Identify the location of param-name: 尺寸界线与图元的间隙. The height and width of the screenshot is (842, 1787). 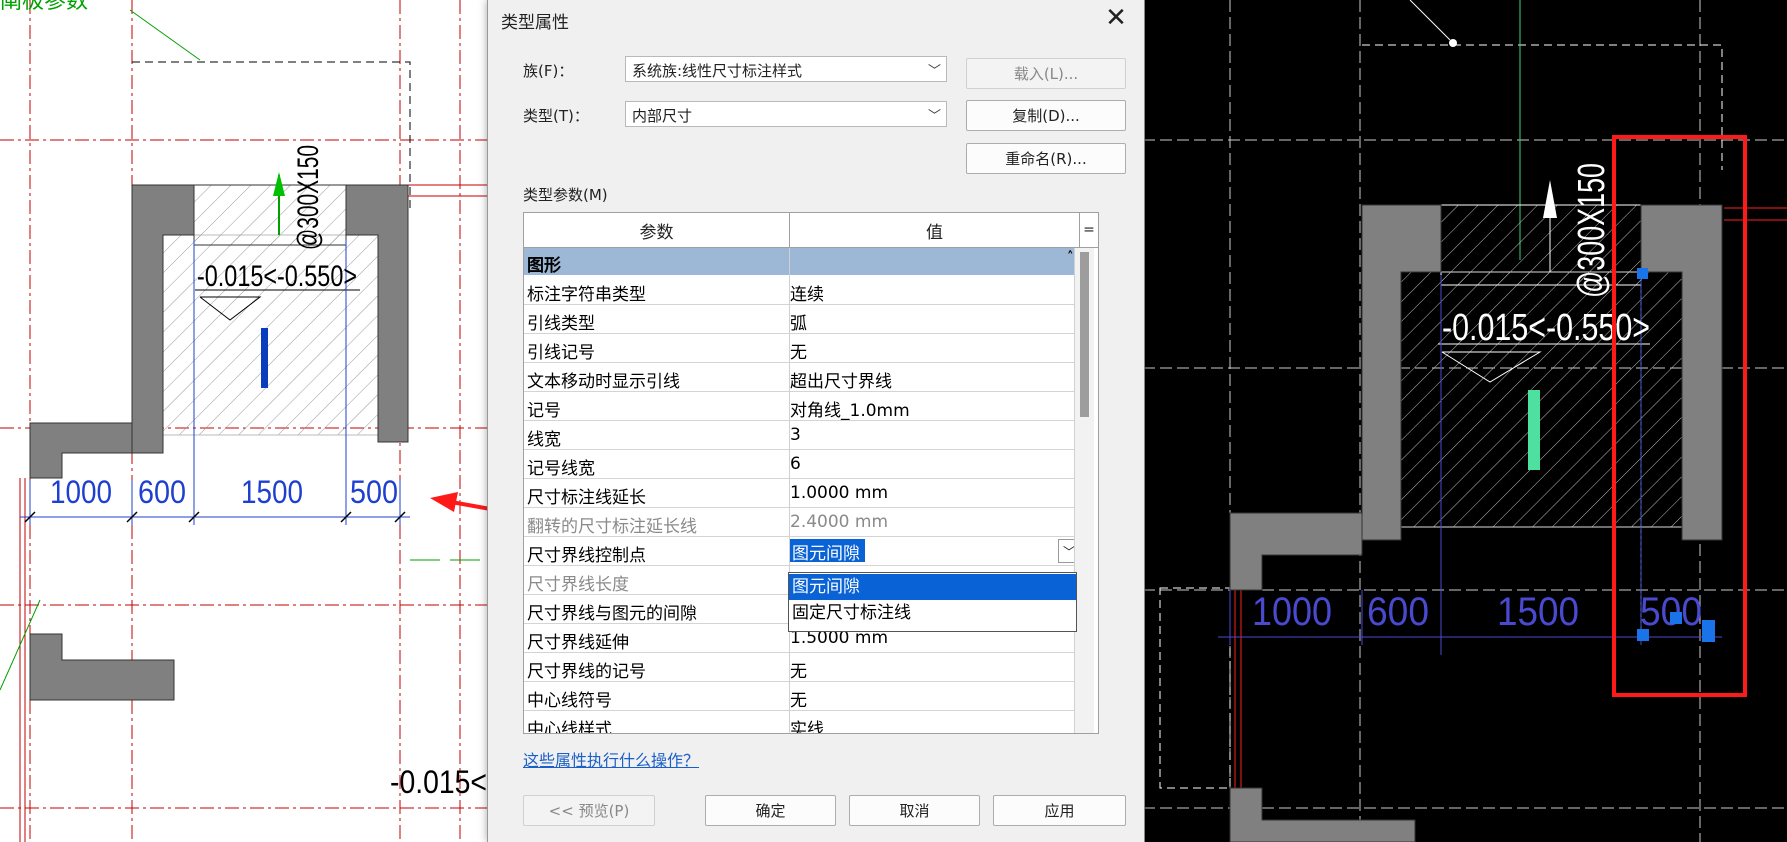
(612, 614).